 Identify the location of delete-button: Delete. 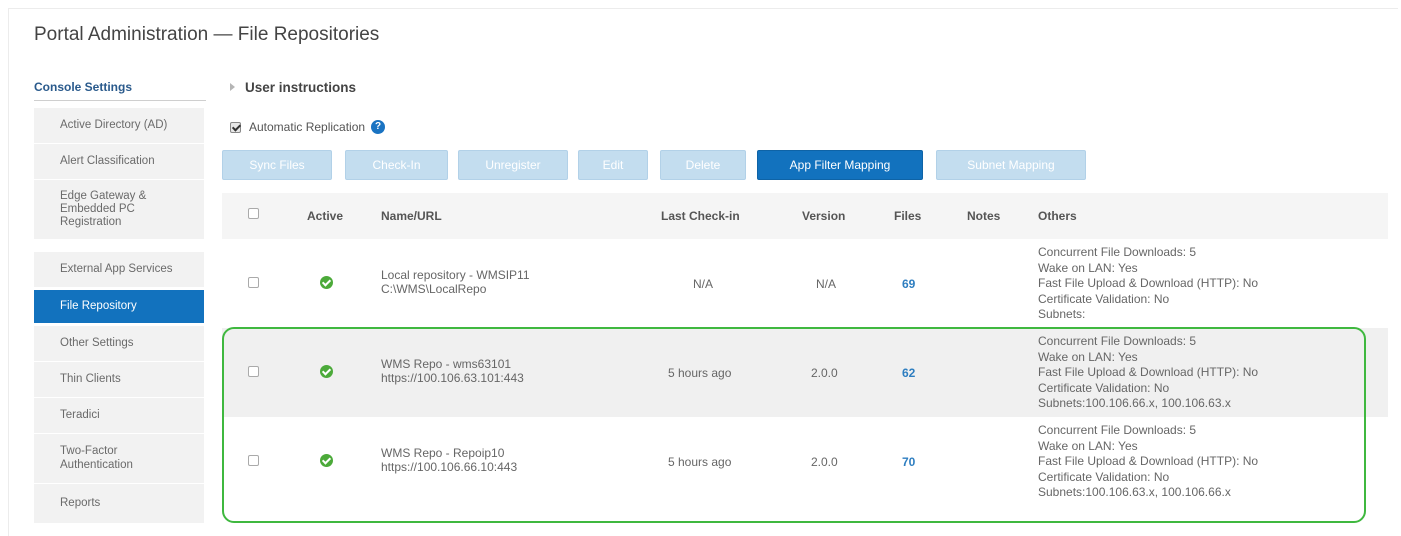
(703, 165).